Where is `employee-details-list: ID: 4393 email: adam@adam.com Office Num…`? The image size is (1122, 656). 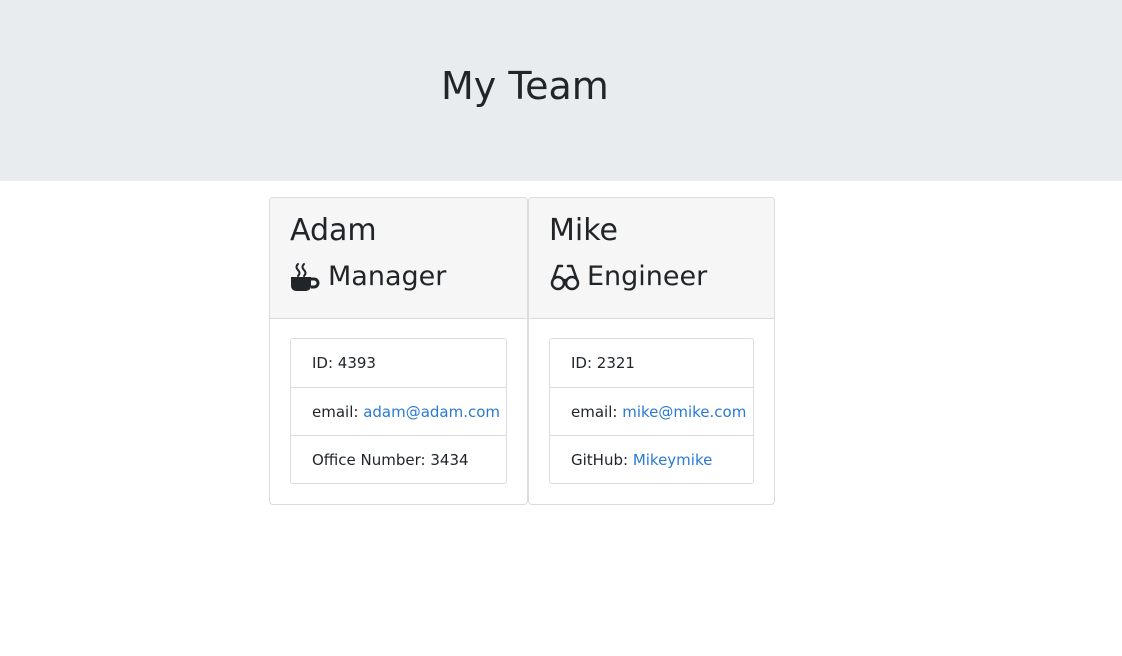 employee-details-list: ID: 4393 email: adam@adam.com Office Num… is located at coordinates (398, 411).